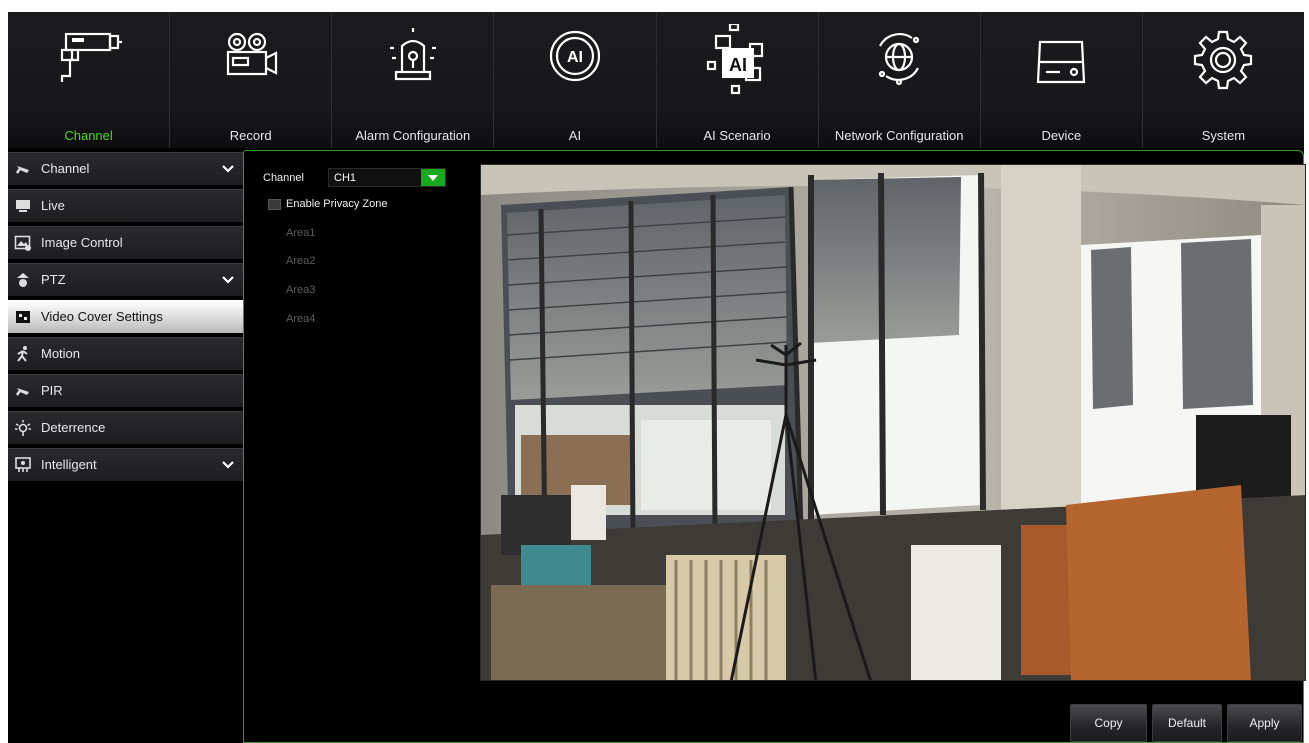  I want to click on sidebar-item-label: Channel, so click(65, 168).